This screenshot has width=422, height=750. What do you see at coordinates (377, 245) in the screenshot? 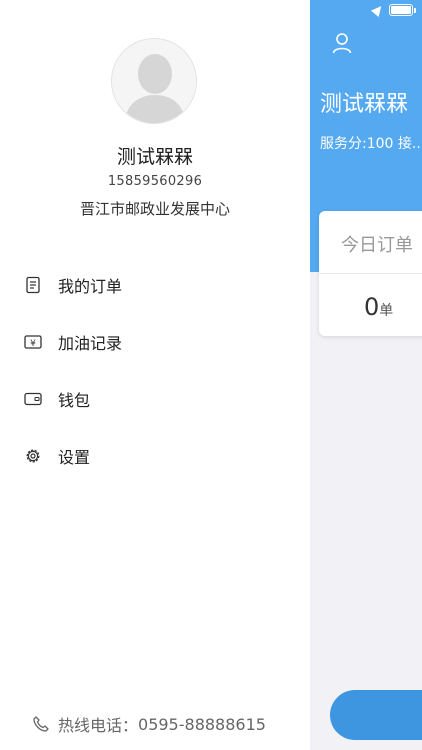
I see `today-orders-title: 今日订单` at bounding box center [377, 245].